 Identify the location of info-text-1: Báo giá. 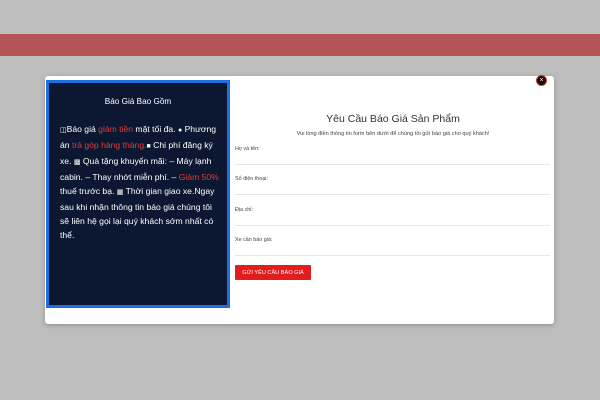
(82, 129).